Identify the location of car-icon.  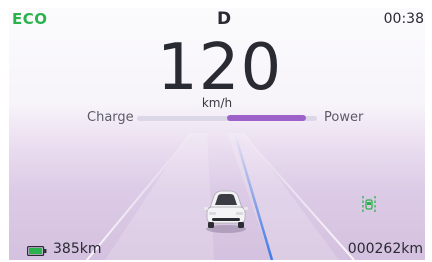
(226, 211).